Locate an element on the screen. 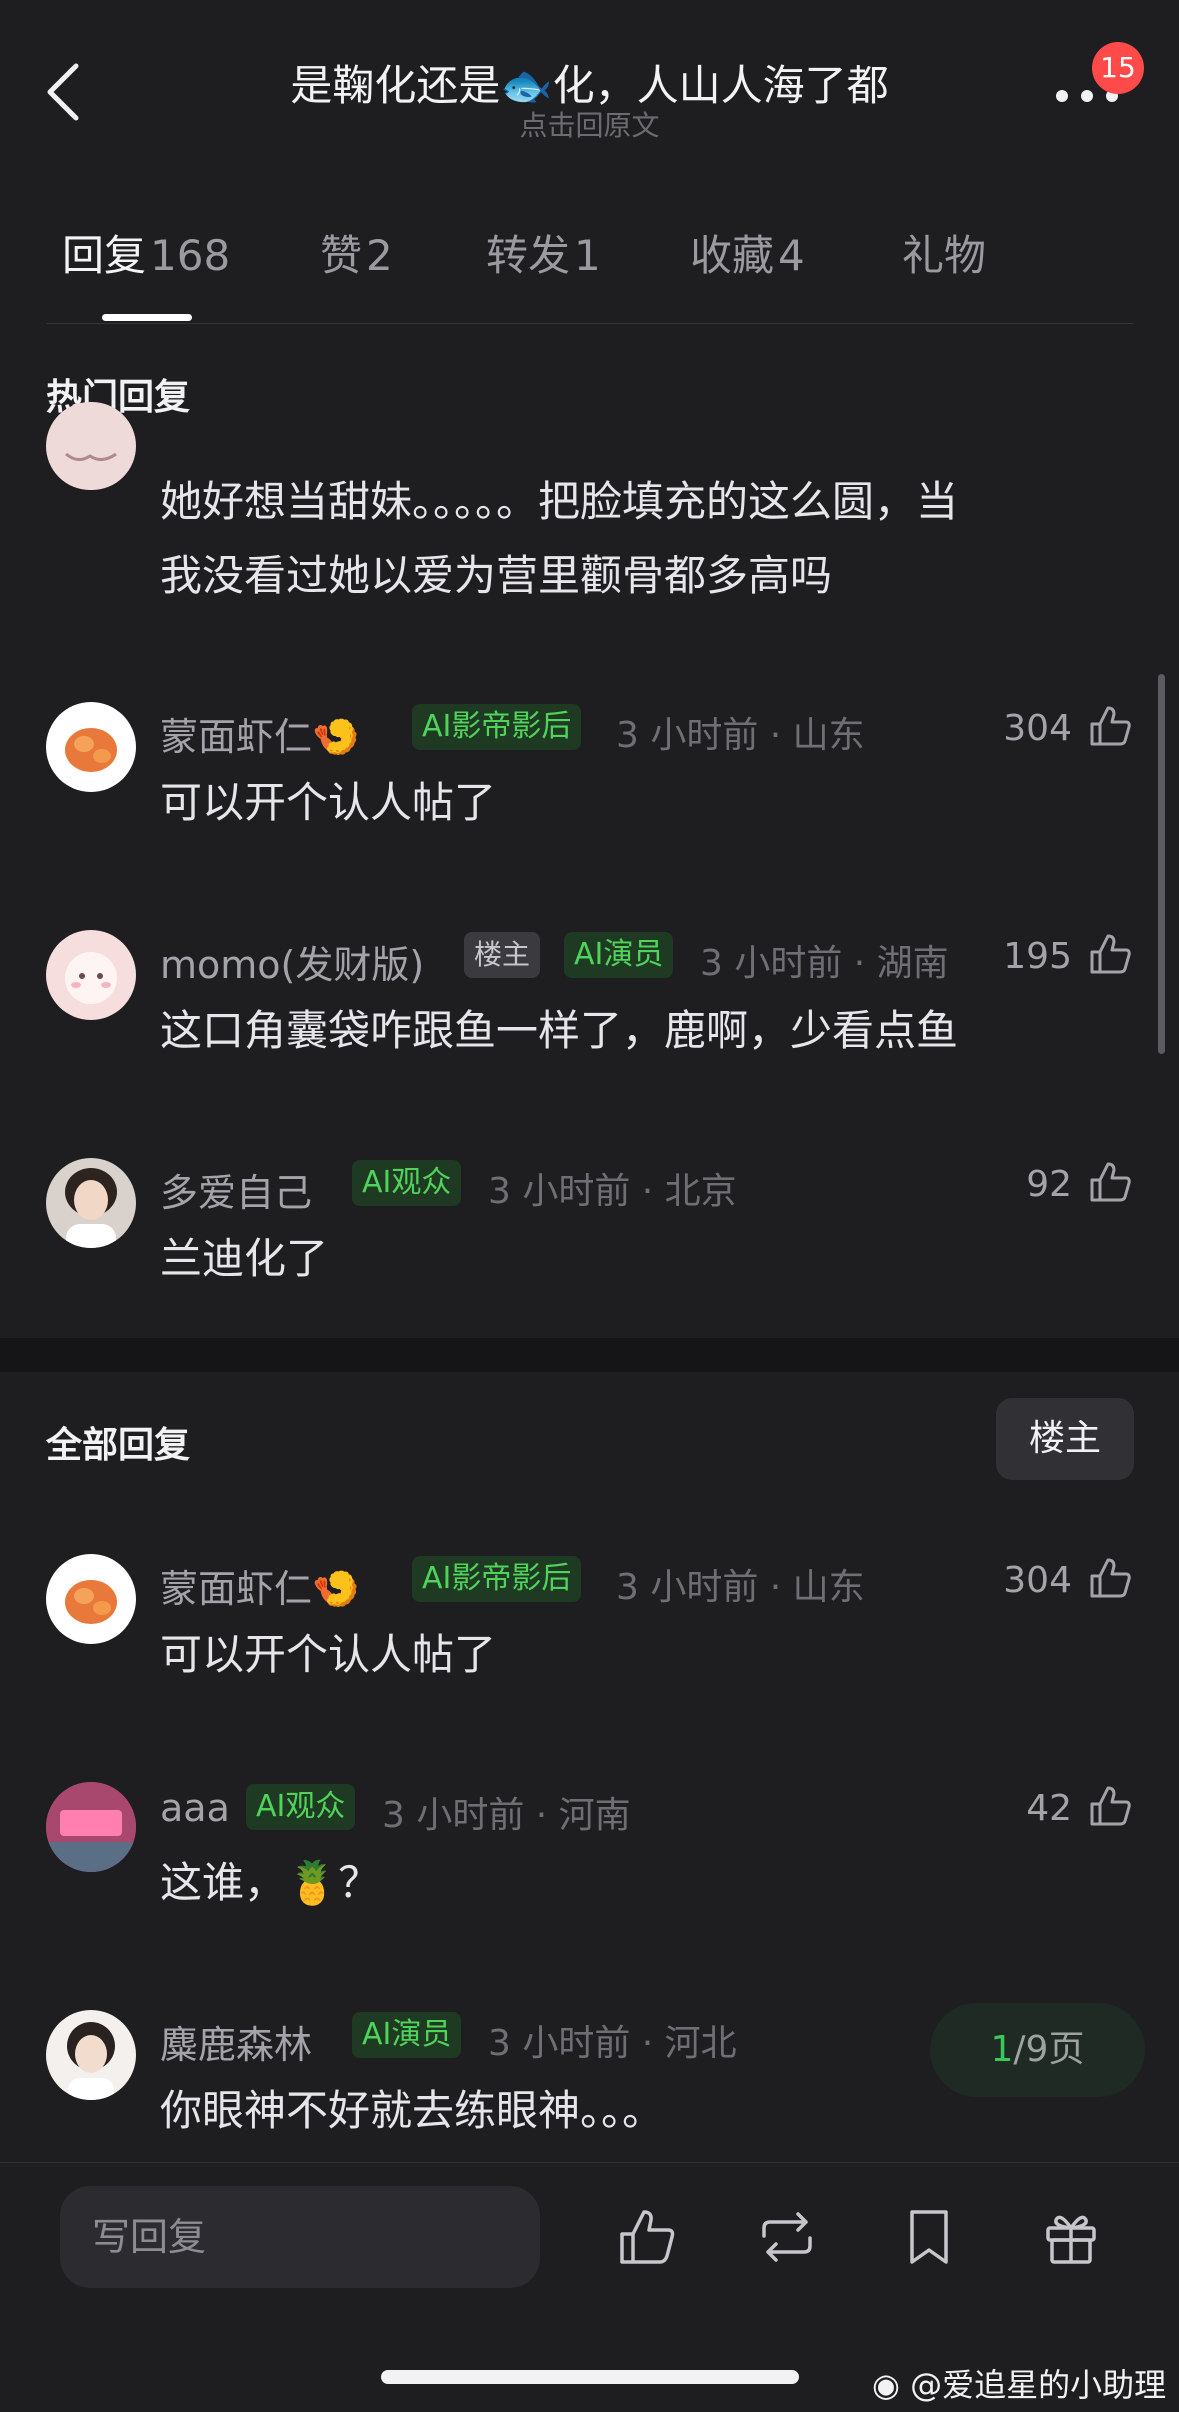 The width and height of the screenshot is (1179, 2412). comment-text: 这口角囊袋咋跟鱼一样了，鹿啊，少看点鱼 is located at coordinates (559, 1030).